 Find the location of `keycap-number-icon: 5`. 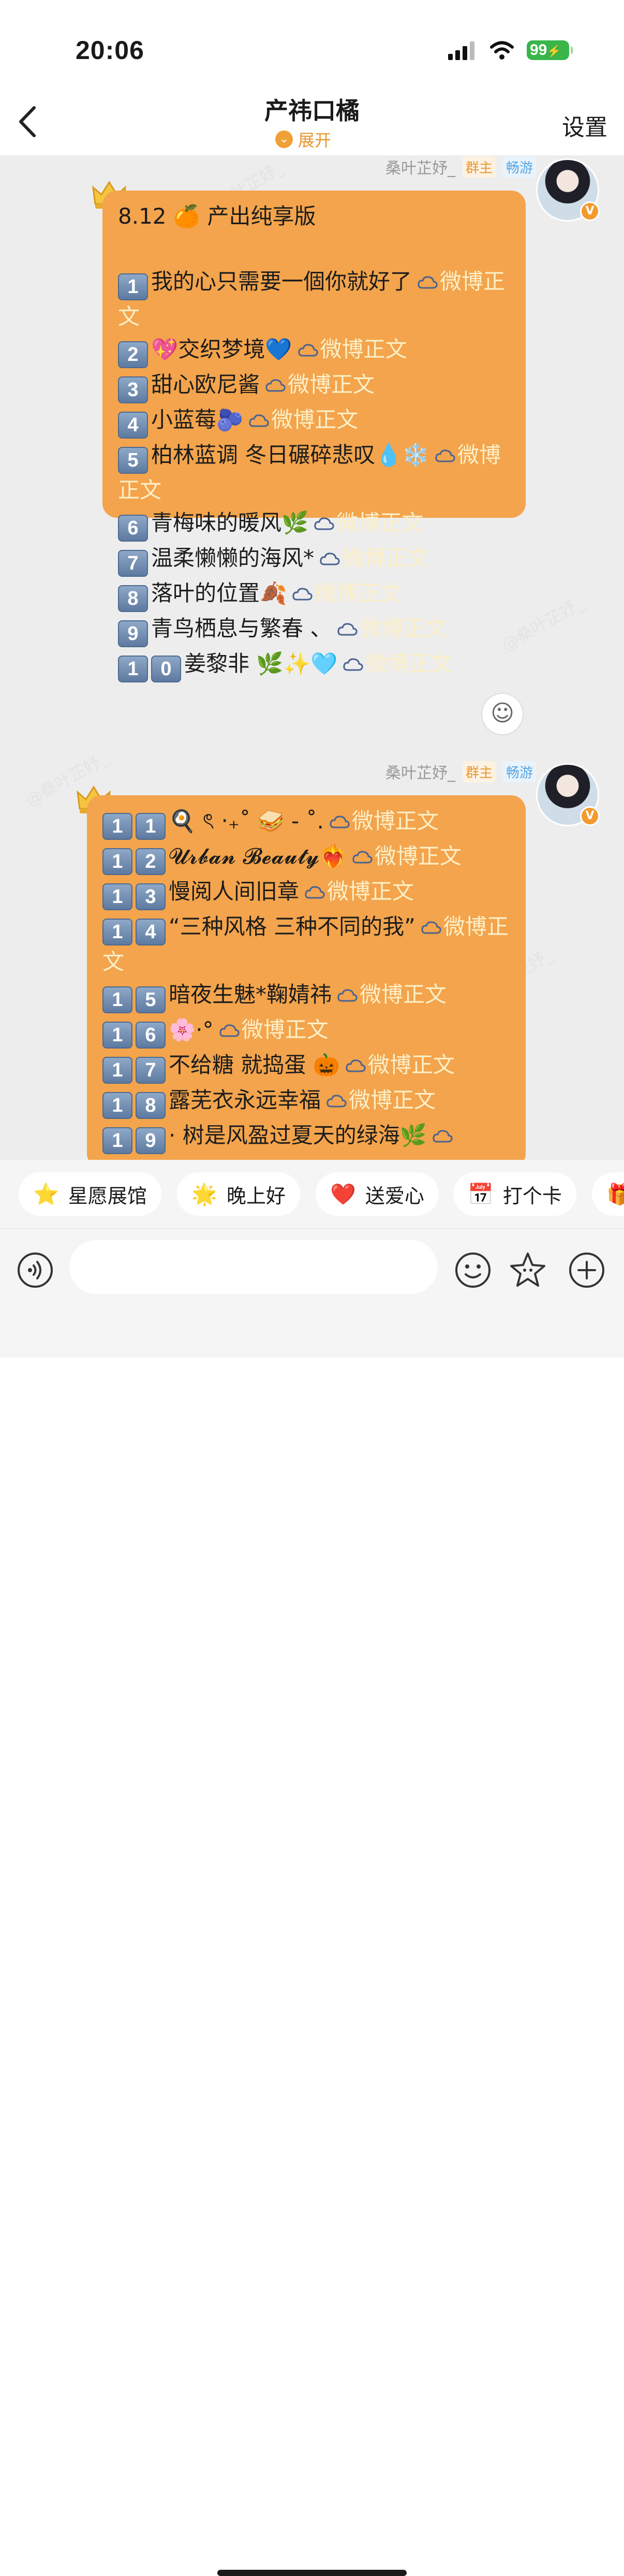

keycap-number-icon: 5 is located at coordinates (133, 461).